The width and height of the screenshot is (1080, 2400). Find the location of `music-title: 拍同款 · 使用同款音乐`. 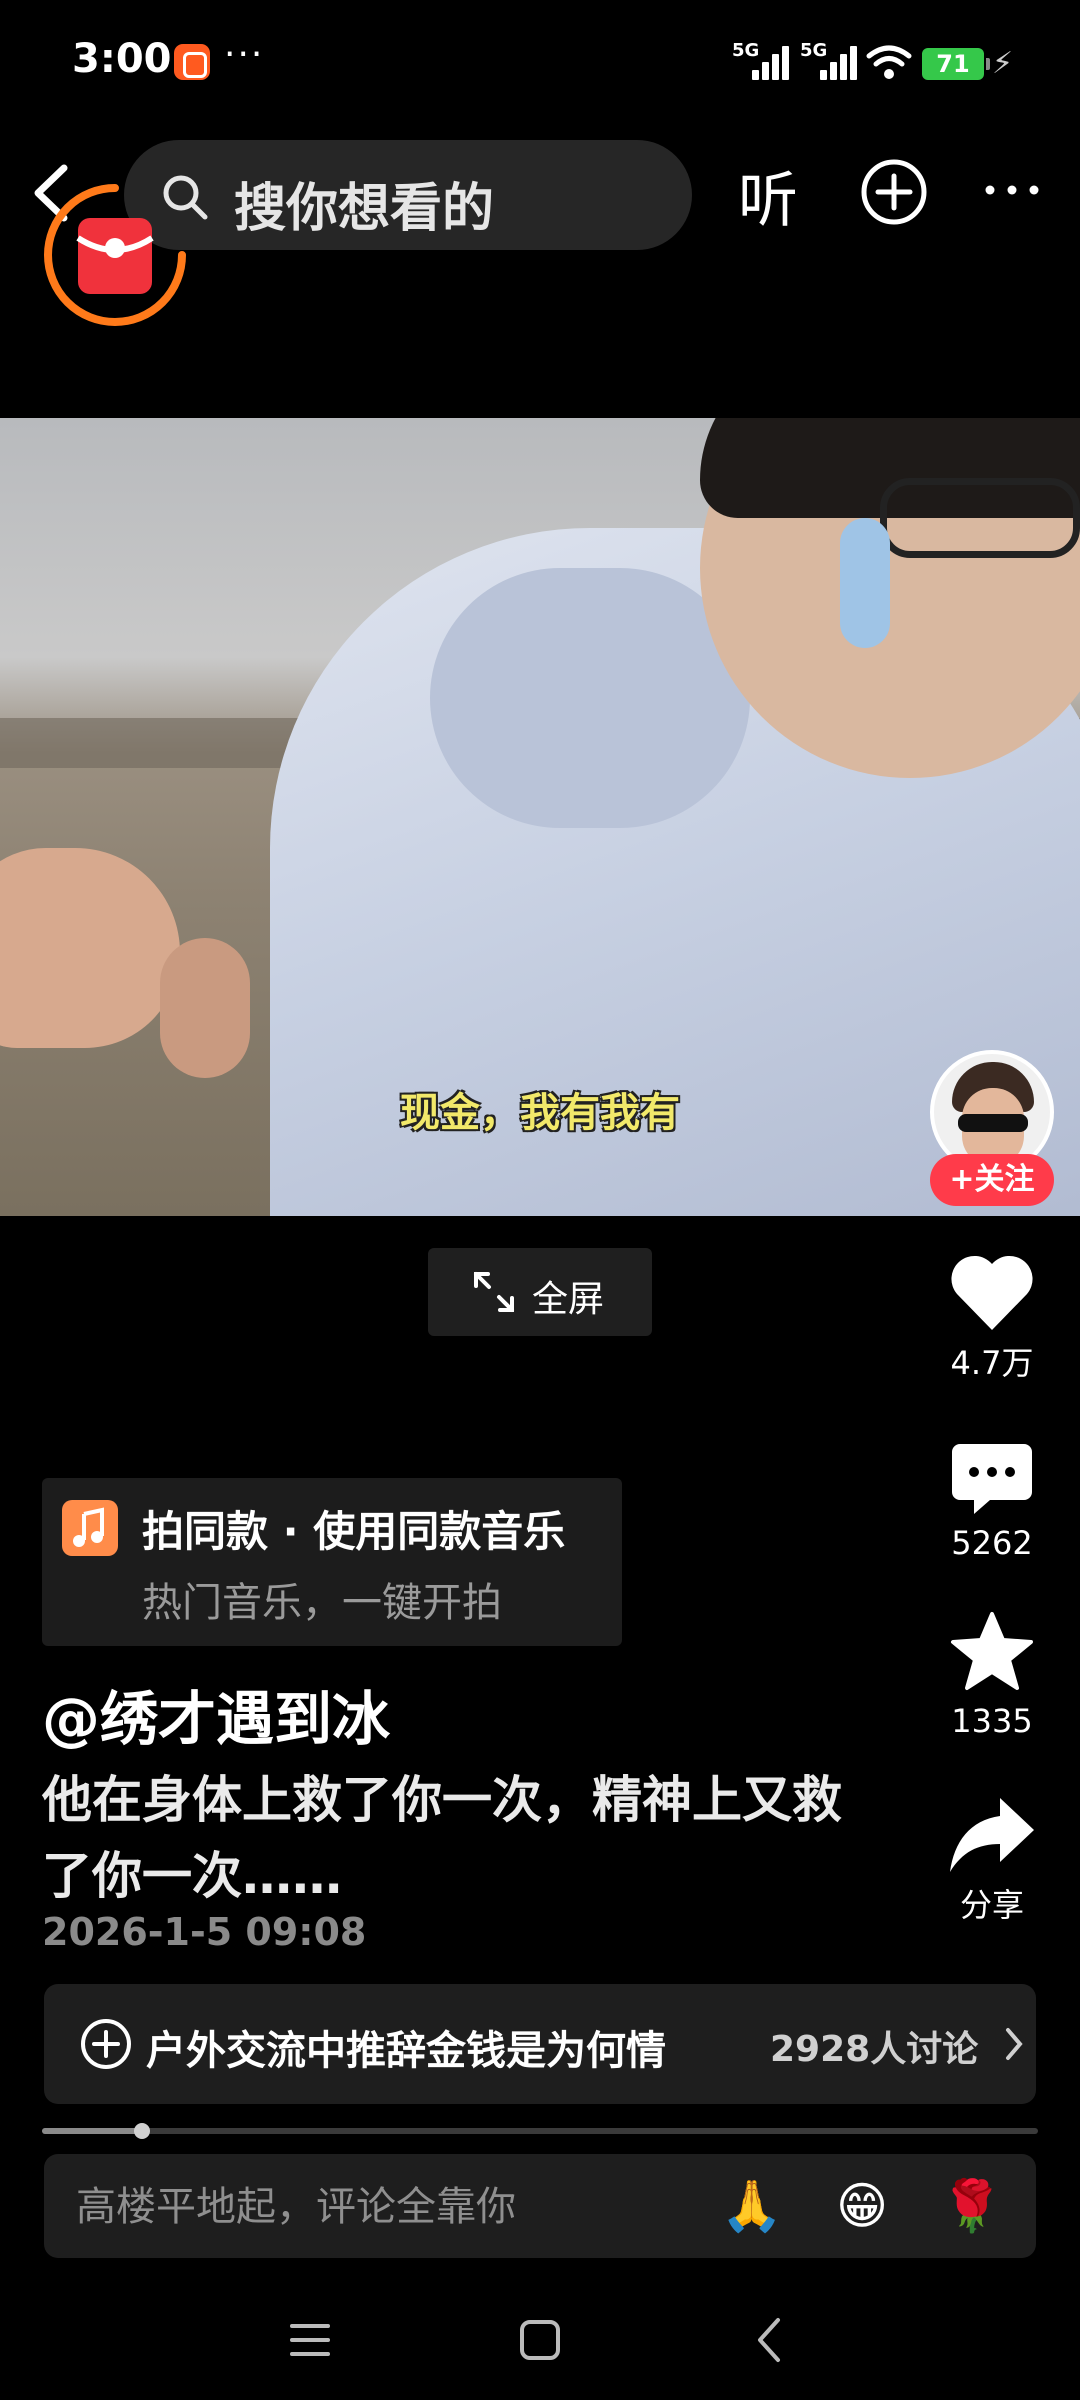

music-title: 拍同款 · 使用同款音乐 is located at coordinates (354, 1531).